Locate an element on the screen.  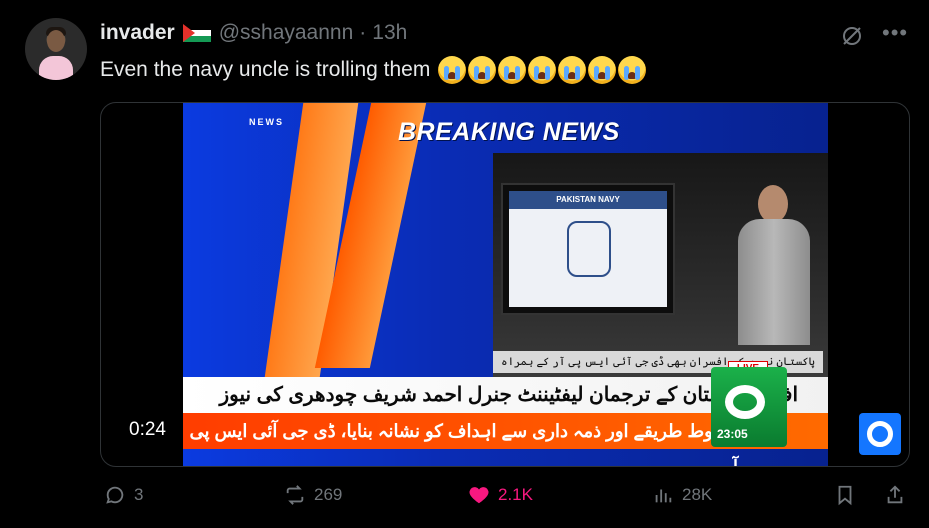
reply-icon is located at coordinates (115, 495).